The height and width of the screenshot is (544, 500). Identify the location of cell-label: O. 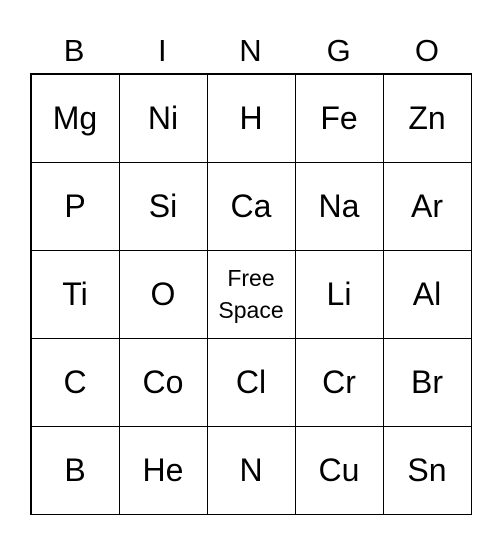
(163, 293).